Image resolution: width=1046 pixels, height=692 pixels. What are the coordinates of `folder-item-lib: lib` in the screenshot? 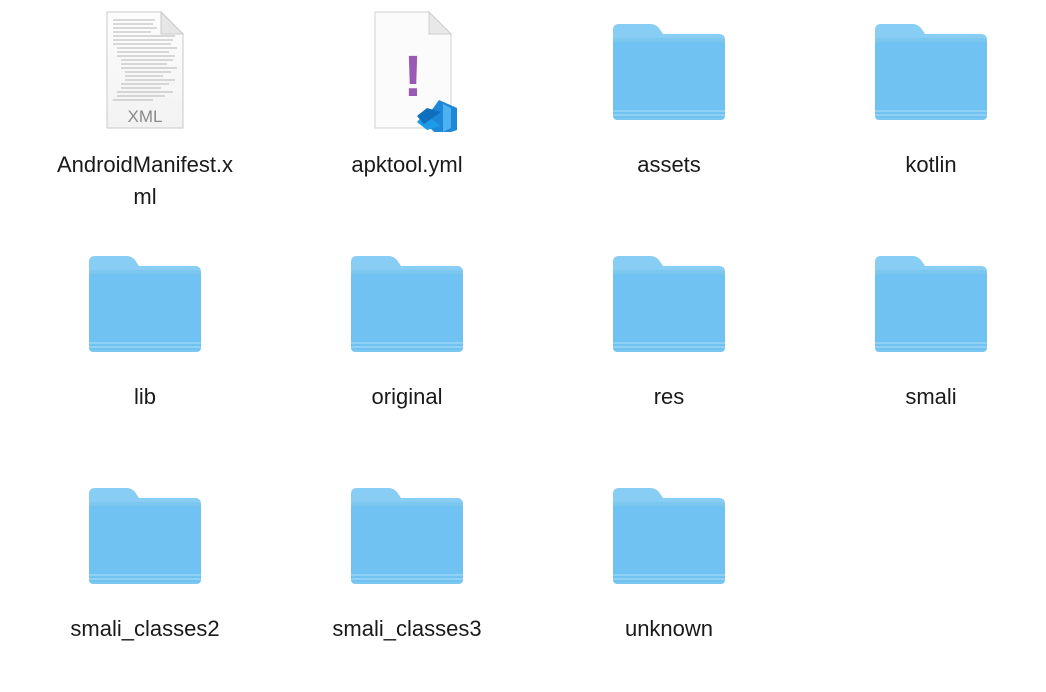 It's located at (145, 350).